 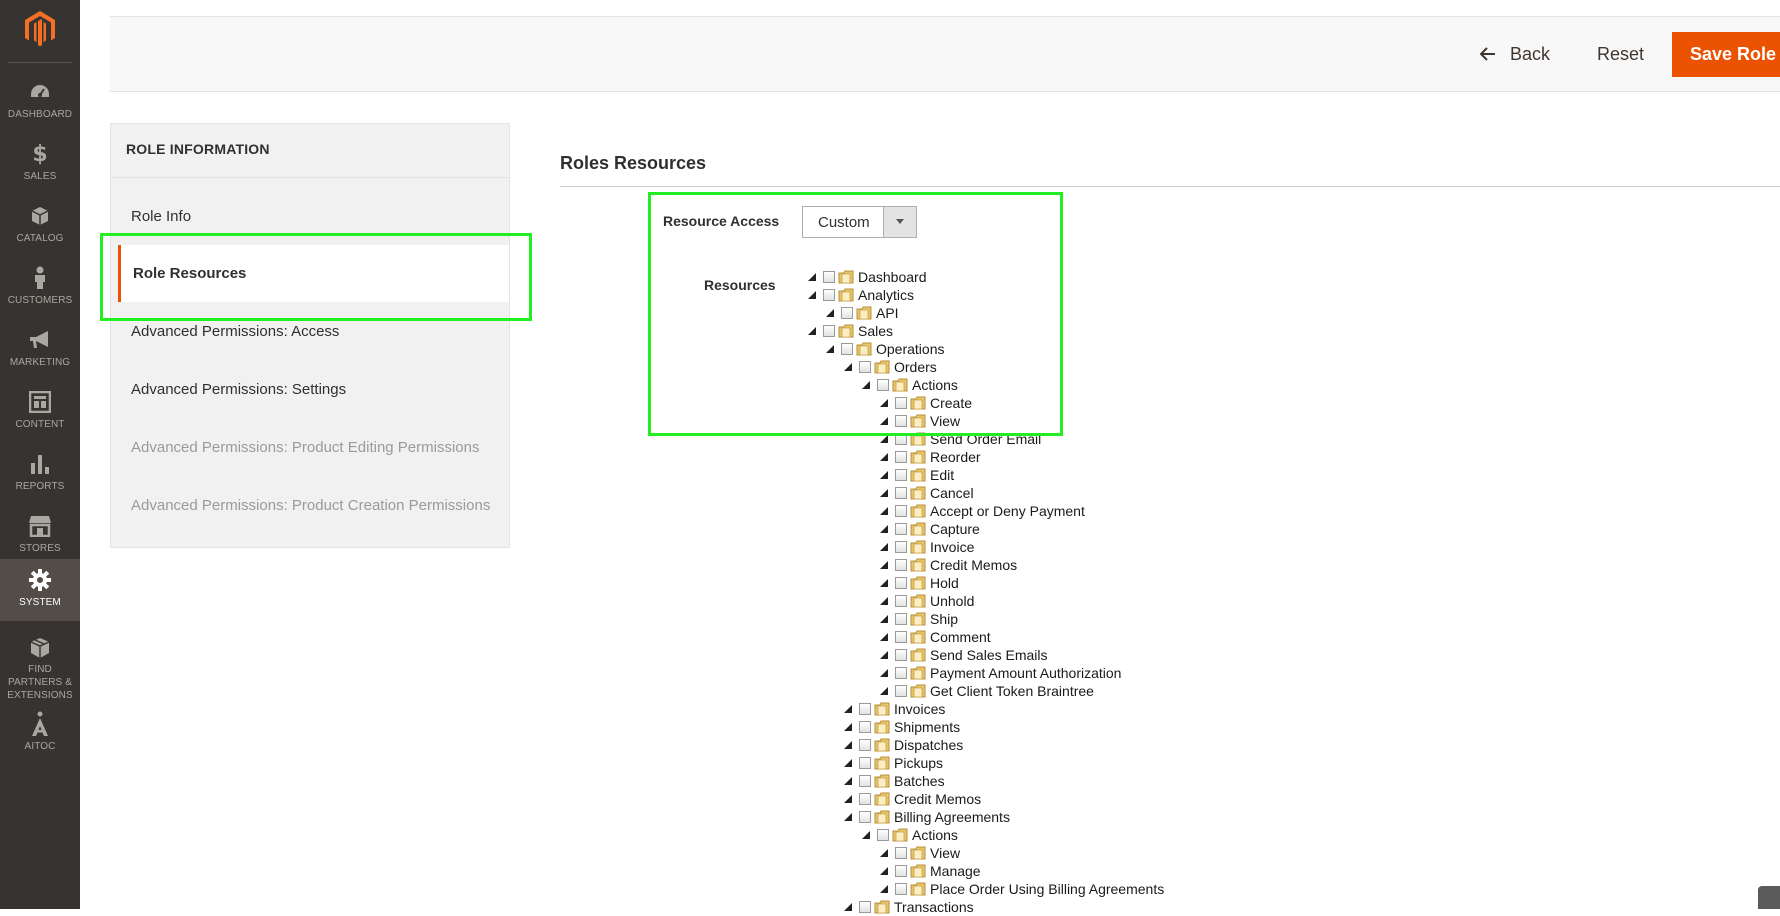 What do you see at coordinates (893, 763) in the screenshot?
I see `tree-node: Pickups` at bounding box center [893, 763].